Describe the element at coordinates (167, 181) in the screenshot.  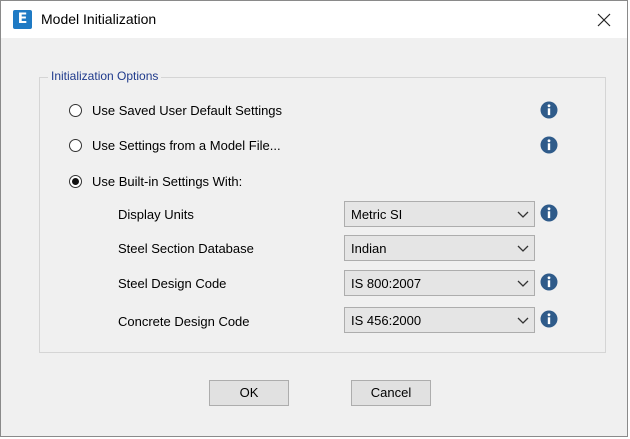
I see `radio-label: Use Built-in Settings With:` at that location.